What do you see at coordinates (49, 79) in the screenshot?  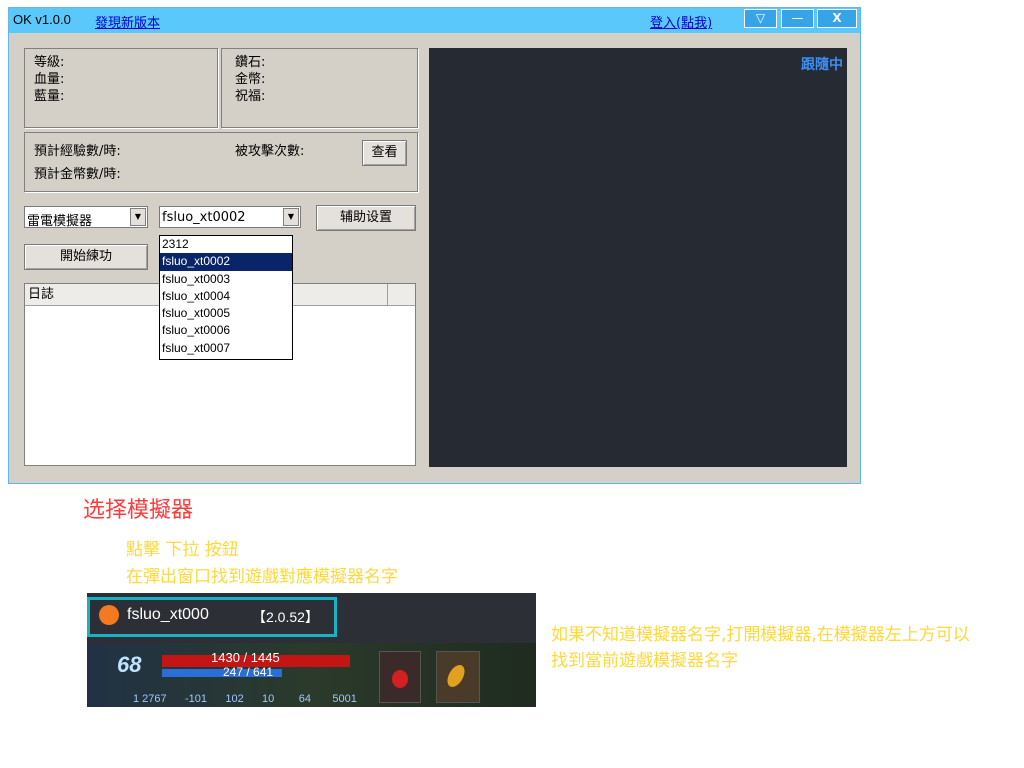 I see `hp-label: 血量:` at bounding box center [49, 79].